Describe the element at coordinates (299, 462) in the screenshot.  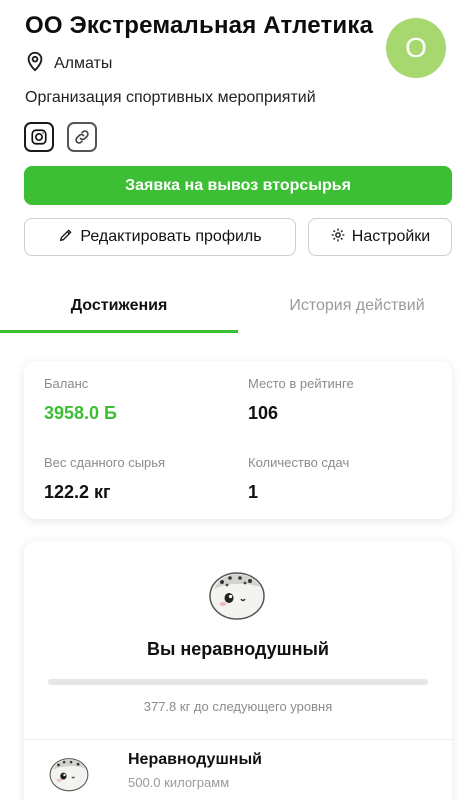
I see `count-label: Количество сдач` at that location.